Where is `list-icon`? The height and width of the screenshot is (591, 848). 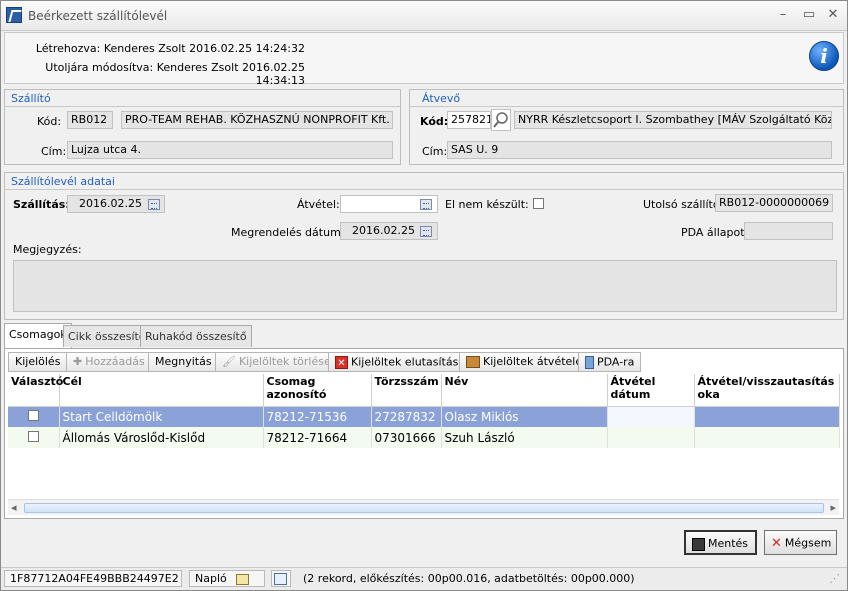
list-icon is located at coordinates (280, 579).